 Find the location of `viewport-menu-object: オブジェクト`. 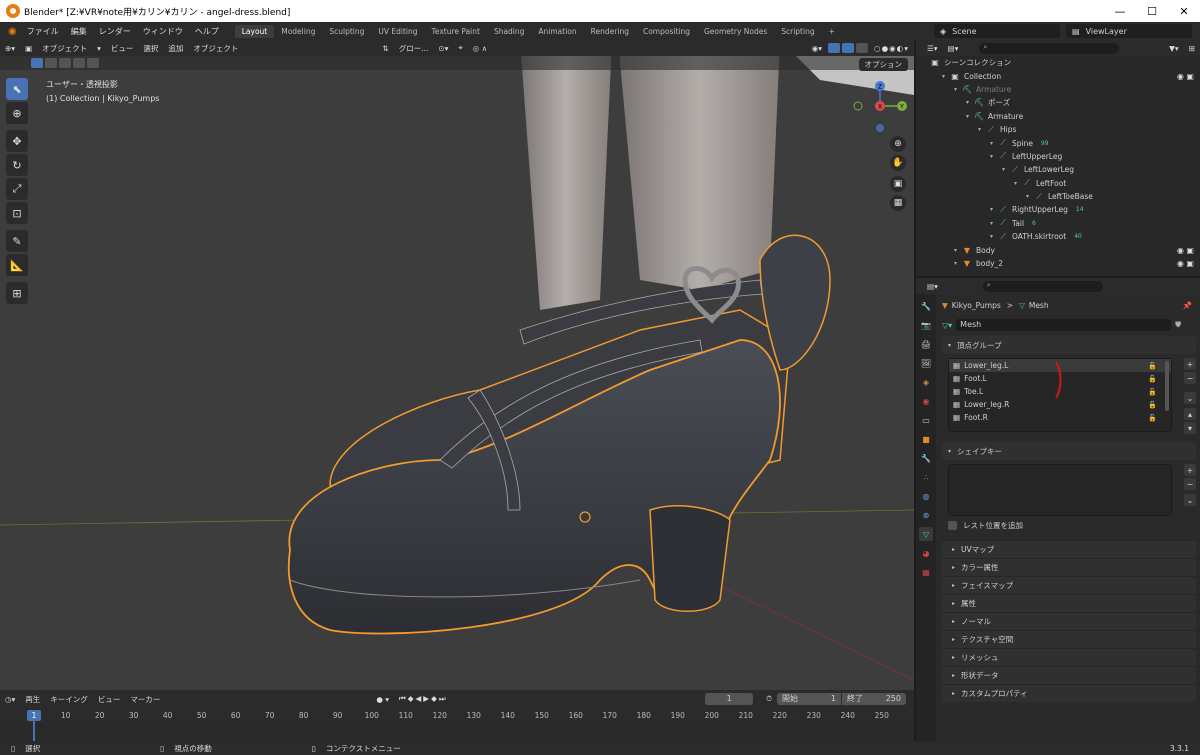

viewport-menu-object: オブジェクト is located at coordinates (215, 48).